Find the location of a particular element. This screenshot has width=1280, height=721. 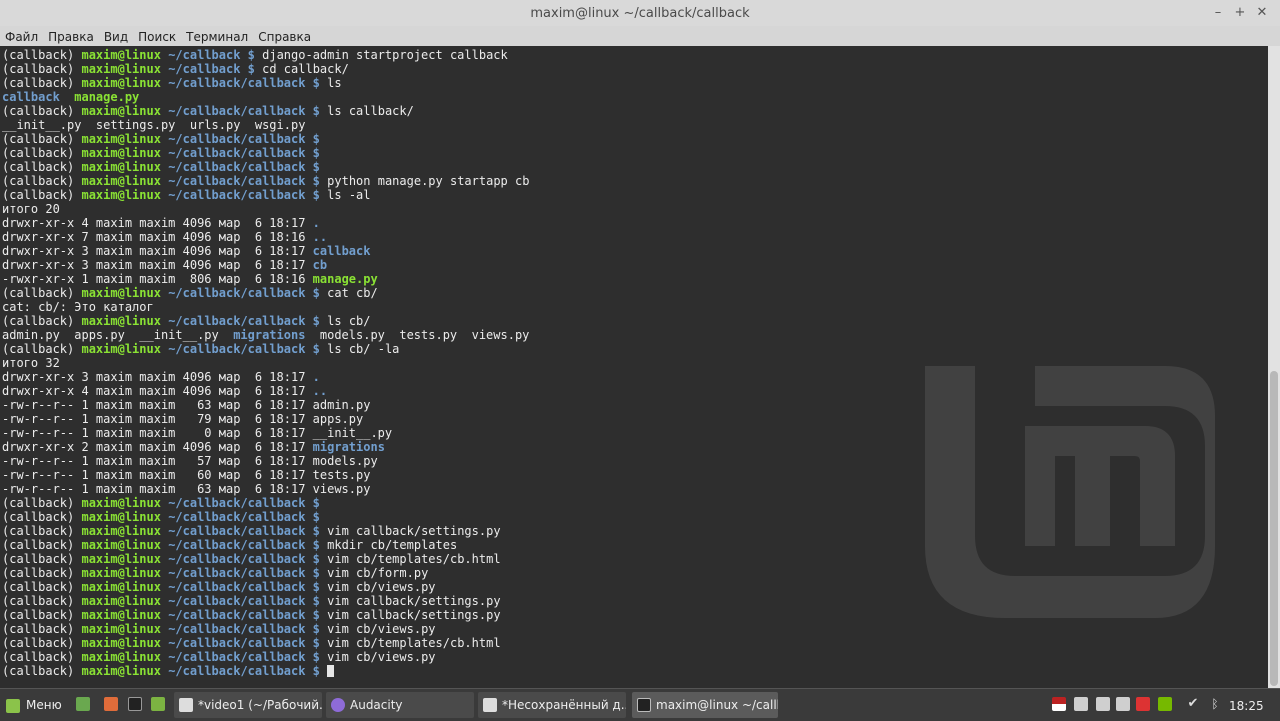

output-text: ls cb/ is located at coordinates (345, 321).